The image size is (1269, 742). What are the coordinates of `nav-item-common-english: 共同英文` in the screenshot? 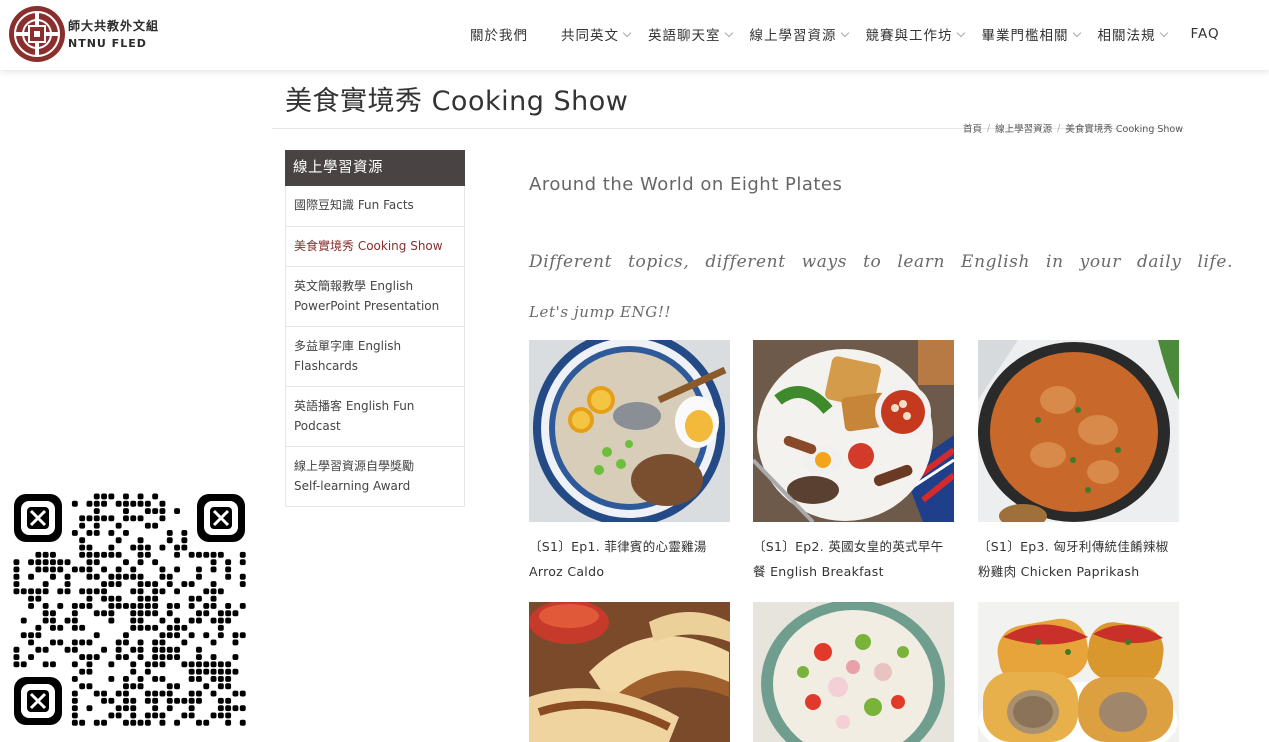 It's located at (596, 34).